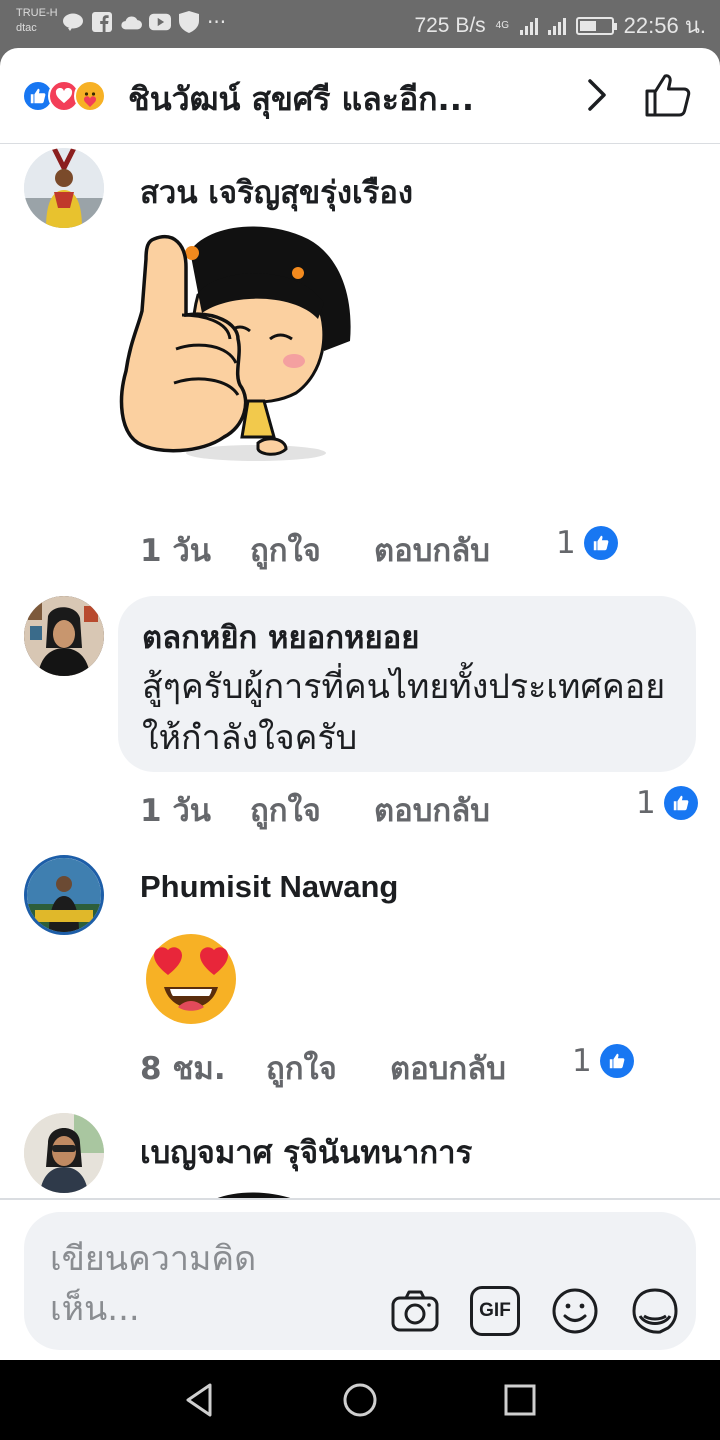  What do you see at coordinates (528, 26) in the screenshot?
I see `signal-icon` at bounding box center [528, 26].